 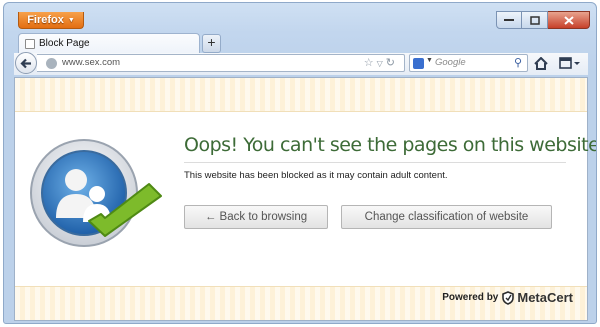 What do you see at coordinates (392, 63) in the screenshot?
I see `reload-icon: ↻` at bounding box center [392, 63].